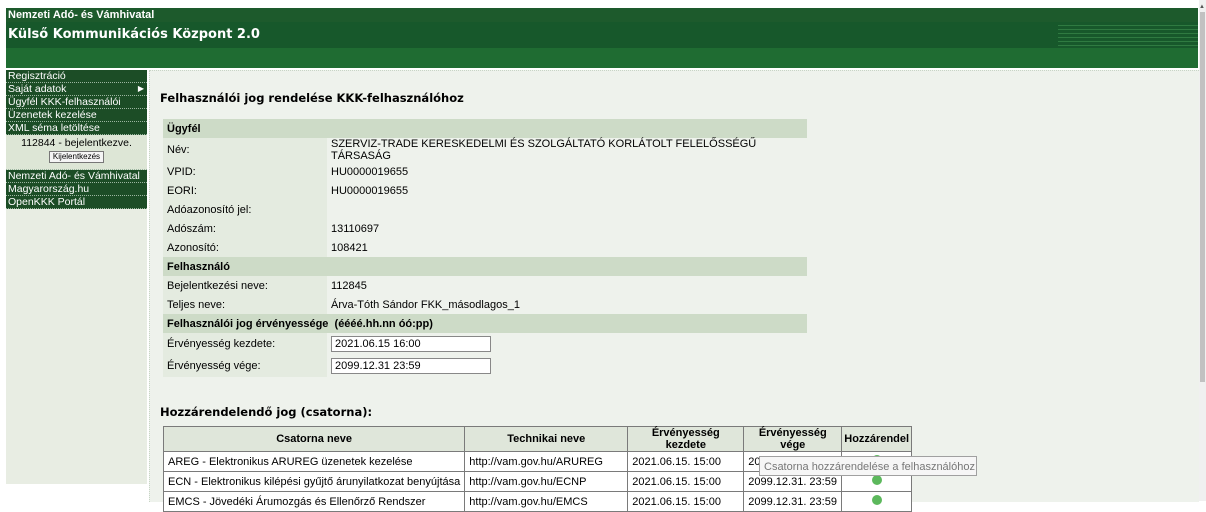 Image resolution: width=1206 pixels, height=512 pixels. What do you see at coordinates (485, 128) in the screenshot?
I see `section-client: Ügyfél` at bounding box center [485, 128].